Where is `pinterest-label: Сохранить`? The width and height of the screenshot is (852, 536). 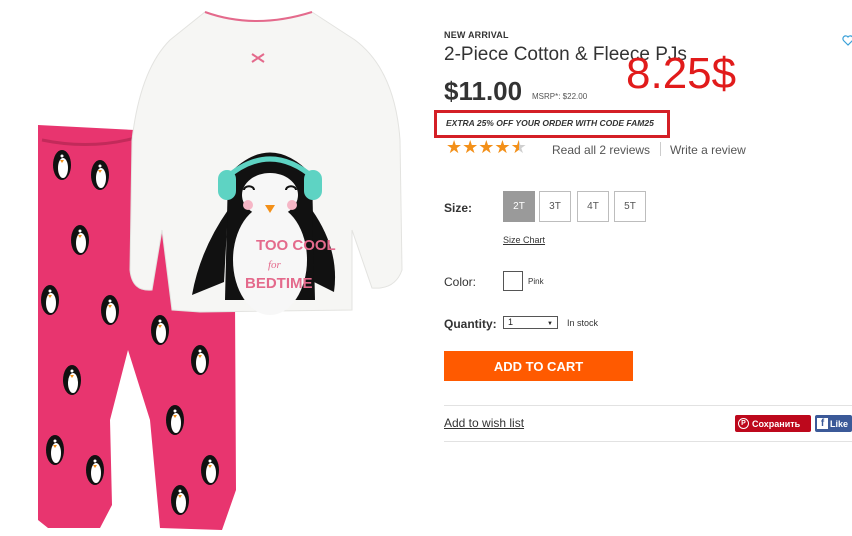 pinterest-label: Сохранить is located at coordinates (776, 423).